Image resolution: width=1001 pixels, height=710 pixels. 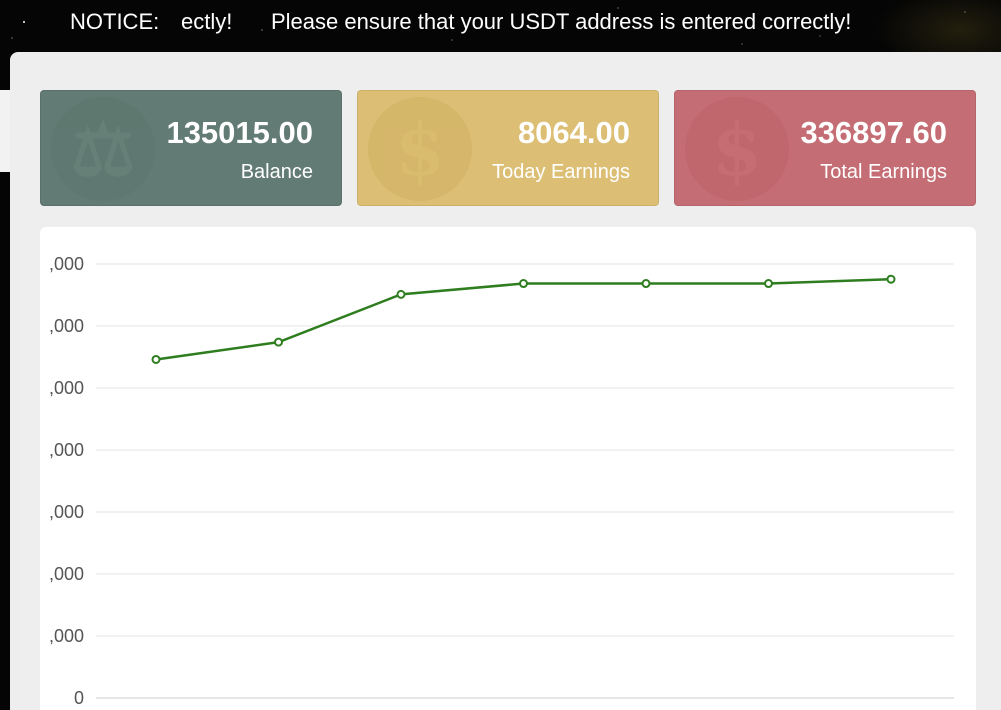 I want to click on notice-label: NOTICE:, so click(x=115, y=21).